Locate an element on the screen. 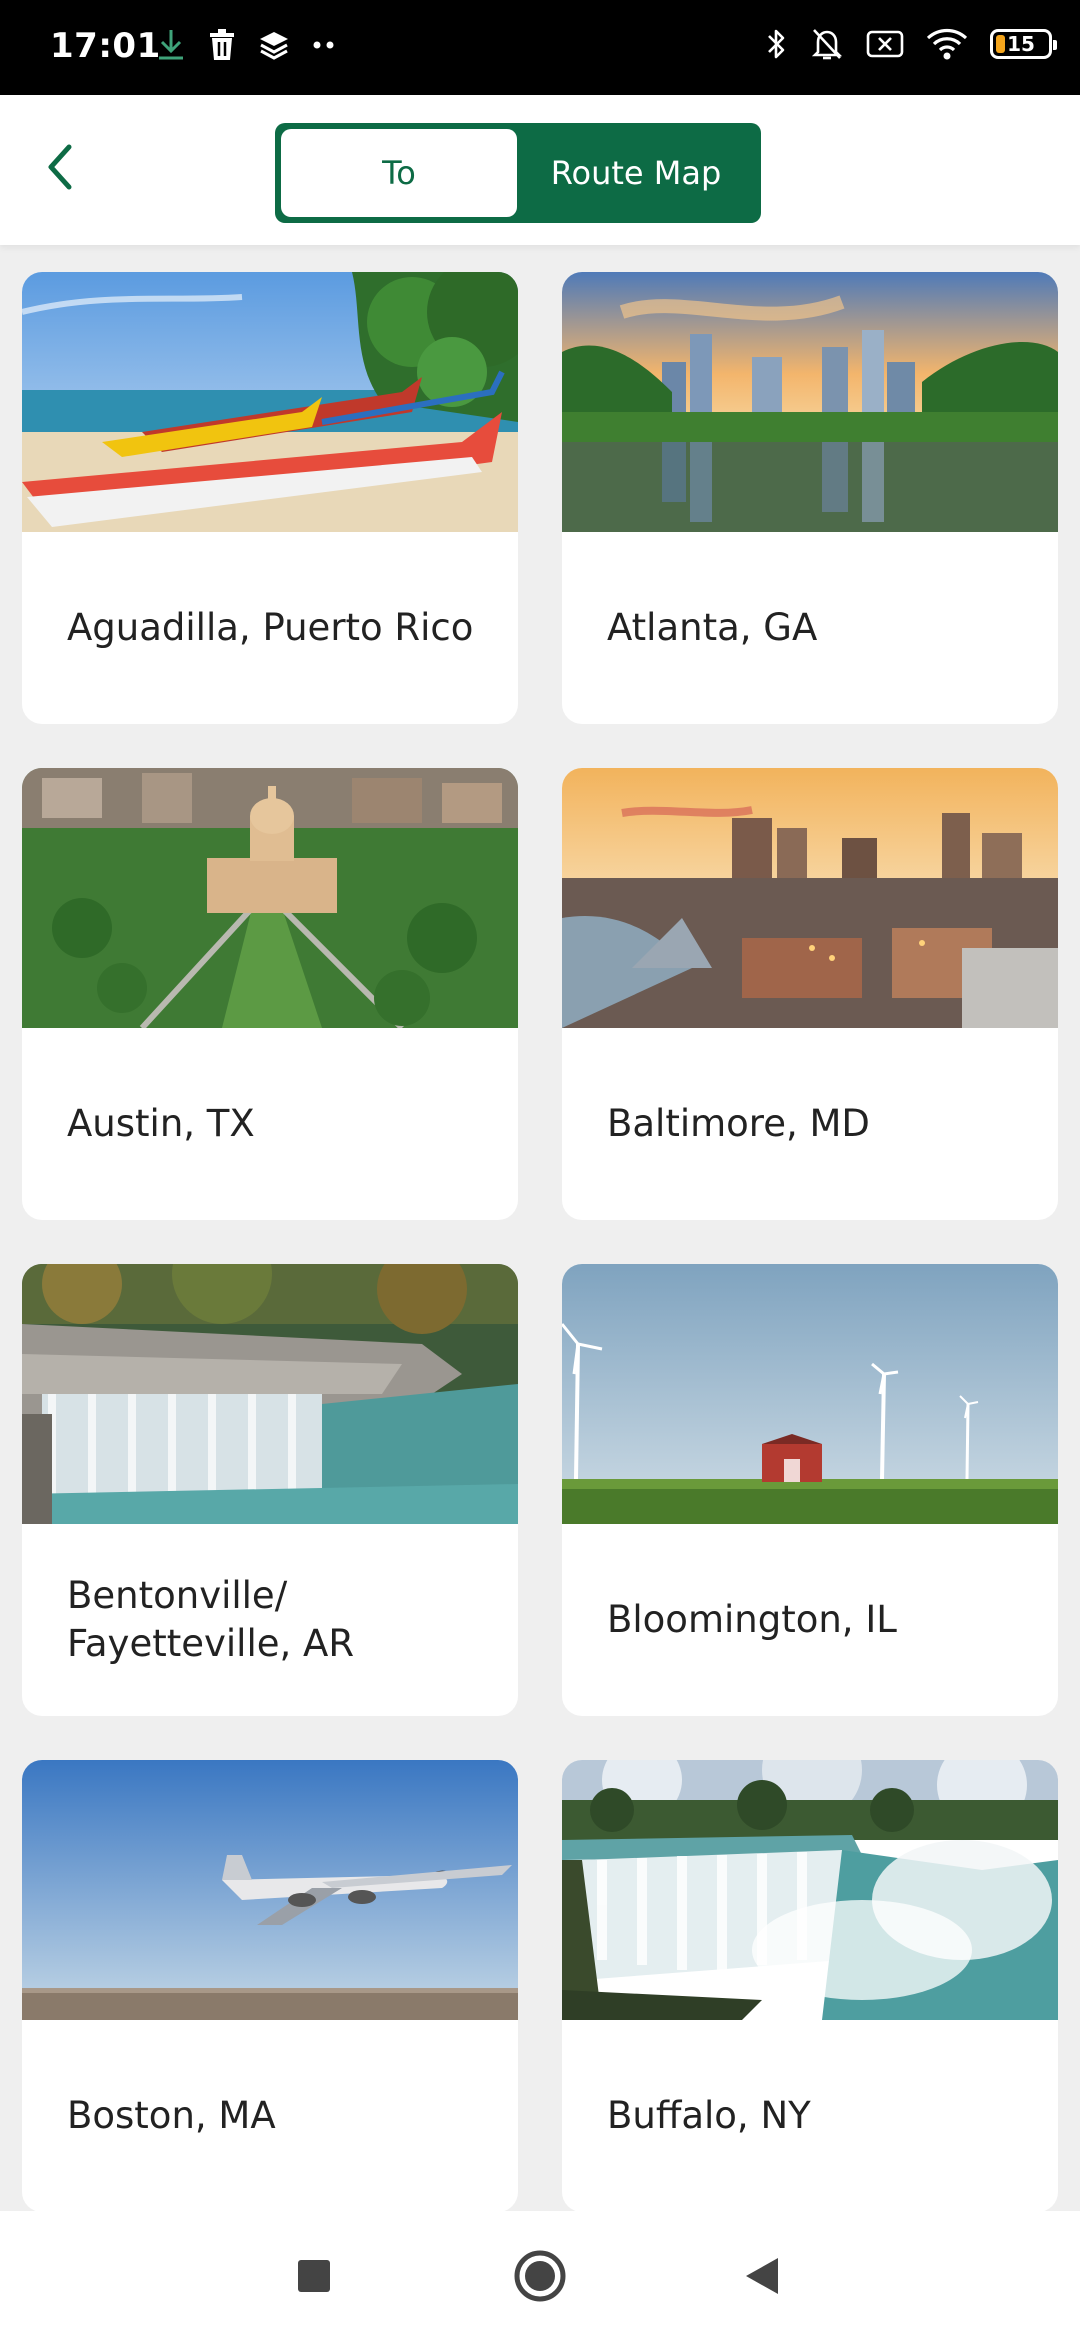 This screenshot has height=2340, width=1080. battery-icon: 15 is located at coordinates (1023, 44).